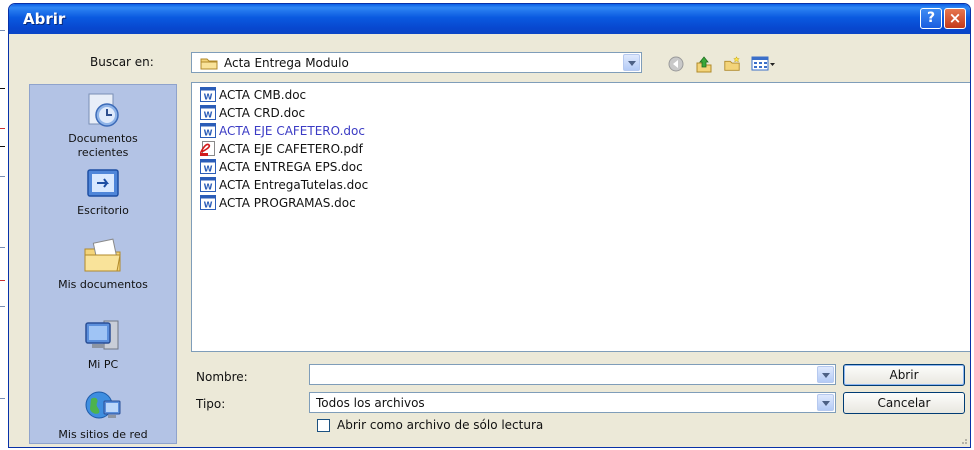 The image size is (974, 450). What do you see at coordinates (904, 375) in the screenshot?
I see `open-button: Abrir` at bounding box center [904, 375].